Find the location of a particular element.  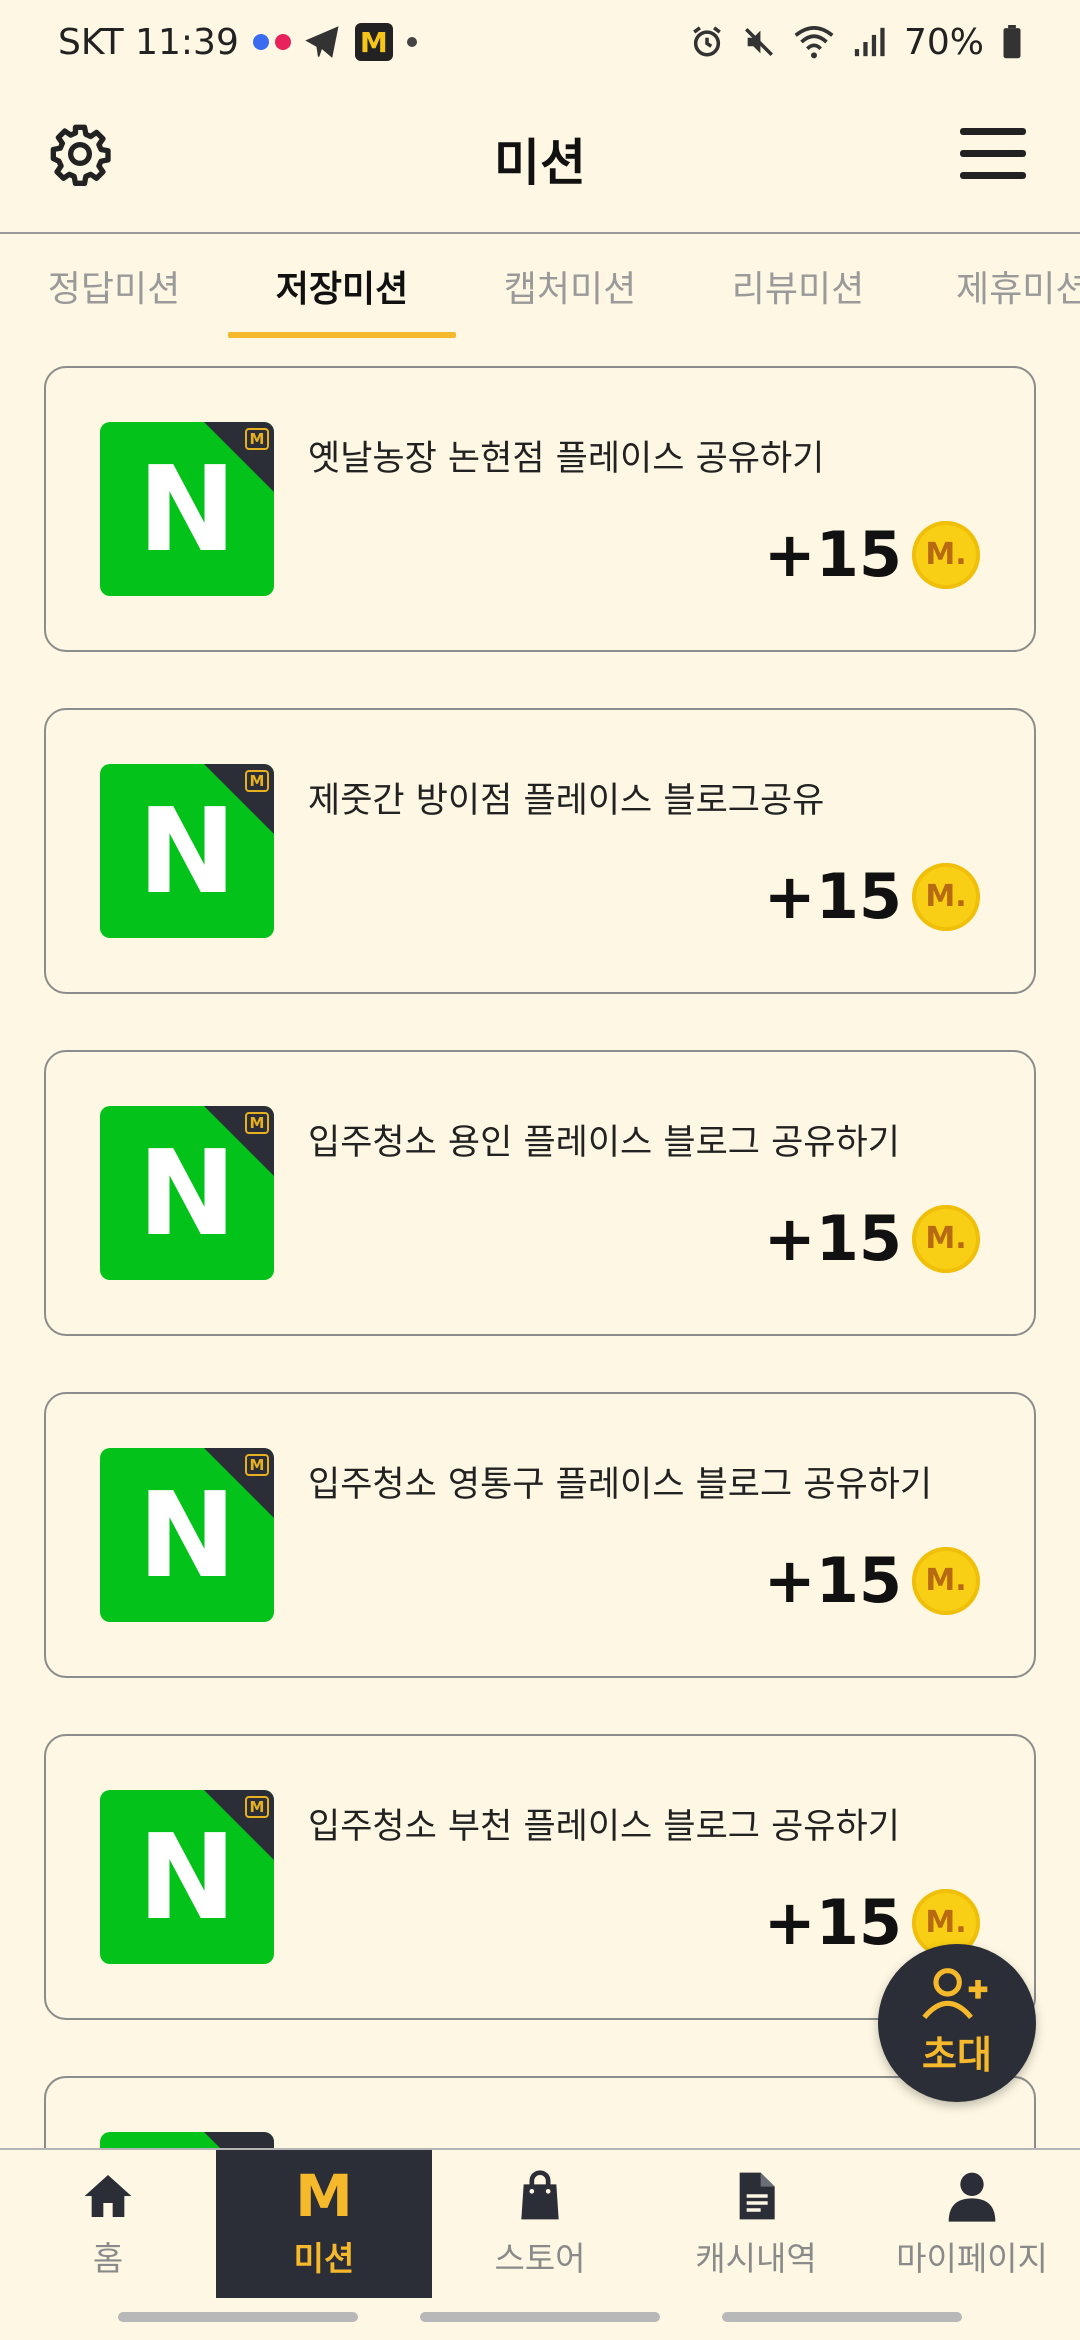

battery-icon is located at coordinates (1012, 42).